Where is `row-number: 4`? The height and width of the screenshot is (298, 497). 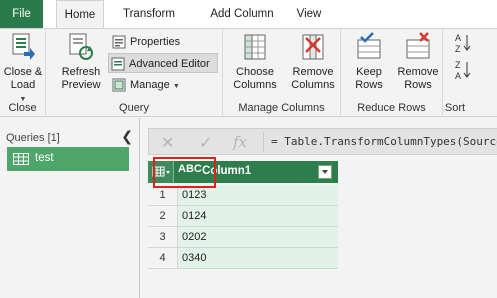
row-number: 4 is located at coordinates (163, 258).